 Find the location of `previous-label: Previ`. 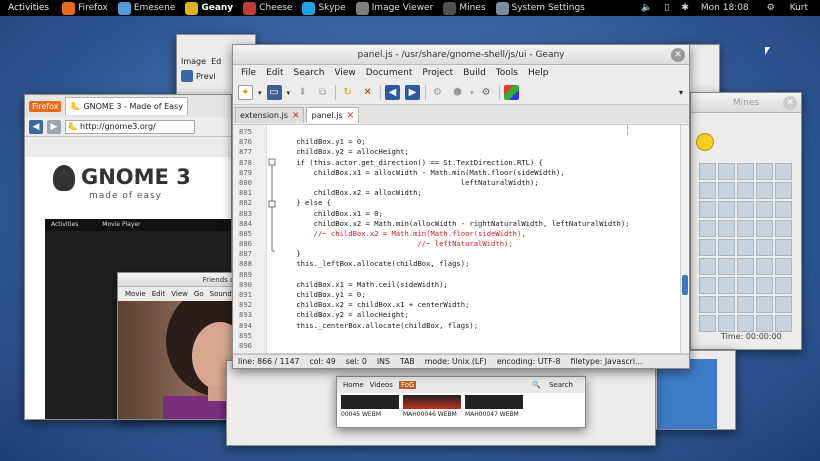

previous-label: Previ is located at coordinates (206, 76).